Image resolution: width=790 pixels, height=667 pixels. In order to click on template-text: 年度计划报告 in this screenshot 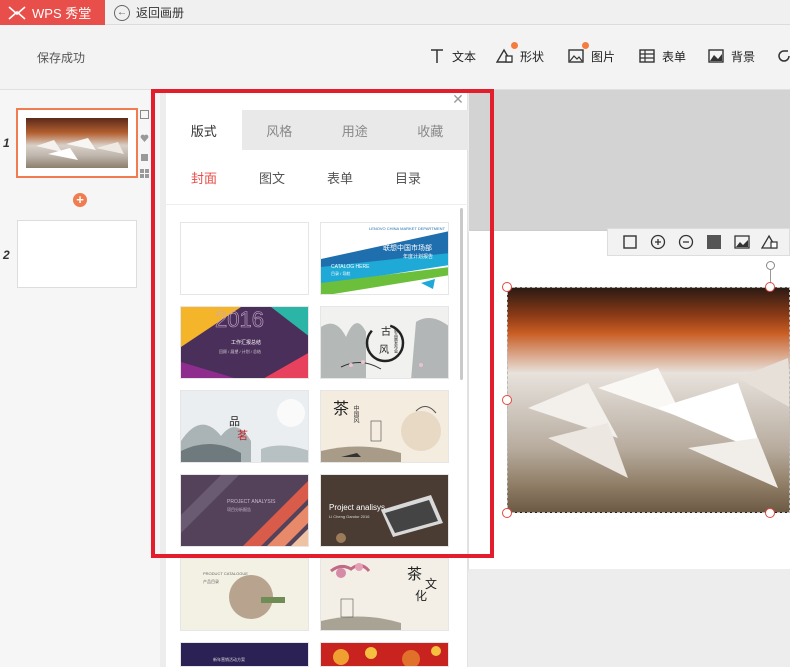, I will do `click(418, 257)`.